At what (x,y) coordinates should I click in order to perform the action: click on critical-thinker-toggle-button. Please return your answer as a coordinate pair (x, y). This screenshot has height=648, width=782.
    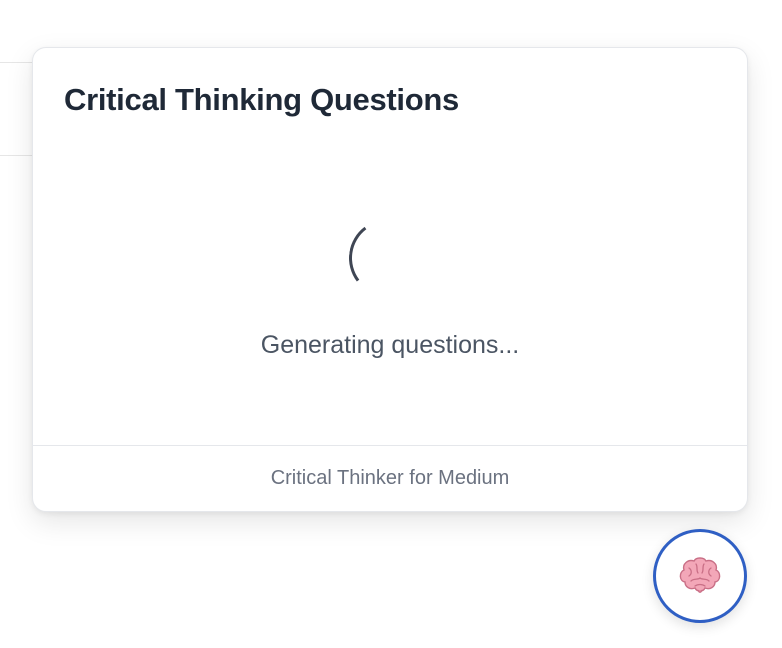
    Looking at the image, I should click on (700, 576).